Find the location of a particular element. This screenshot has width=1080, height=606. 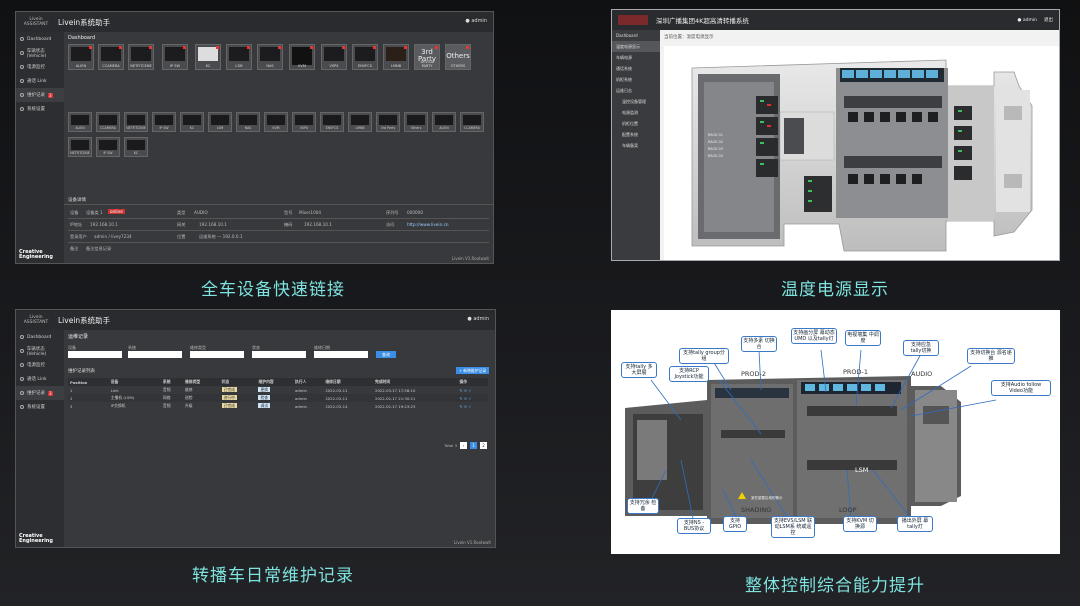

device-tile: LSM is located at coordinates (239, 57).